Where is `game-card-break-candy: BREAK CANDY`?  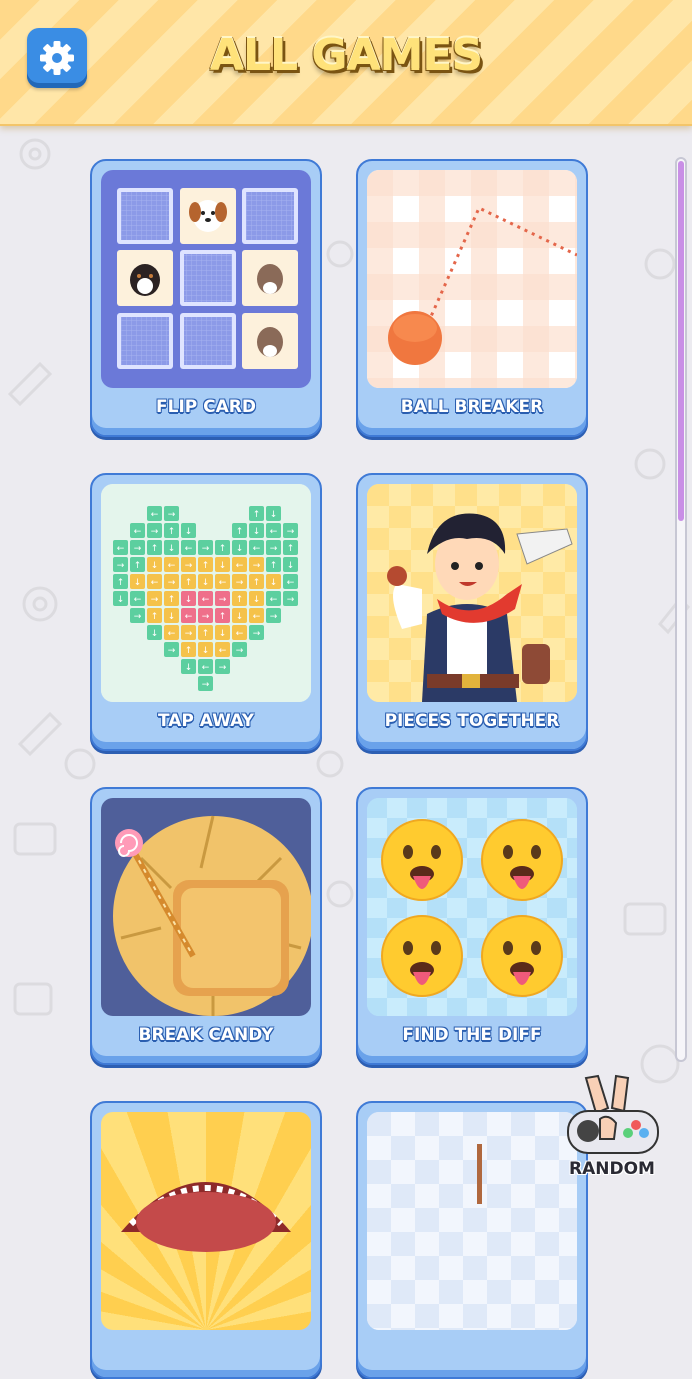 game-card-break-candy: BREAK CANDY is located at coordinates (206, 926).